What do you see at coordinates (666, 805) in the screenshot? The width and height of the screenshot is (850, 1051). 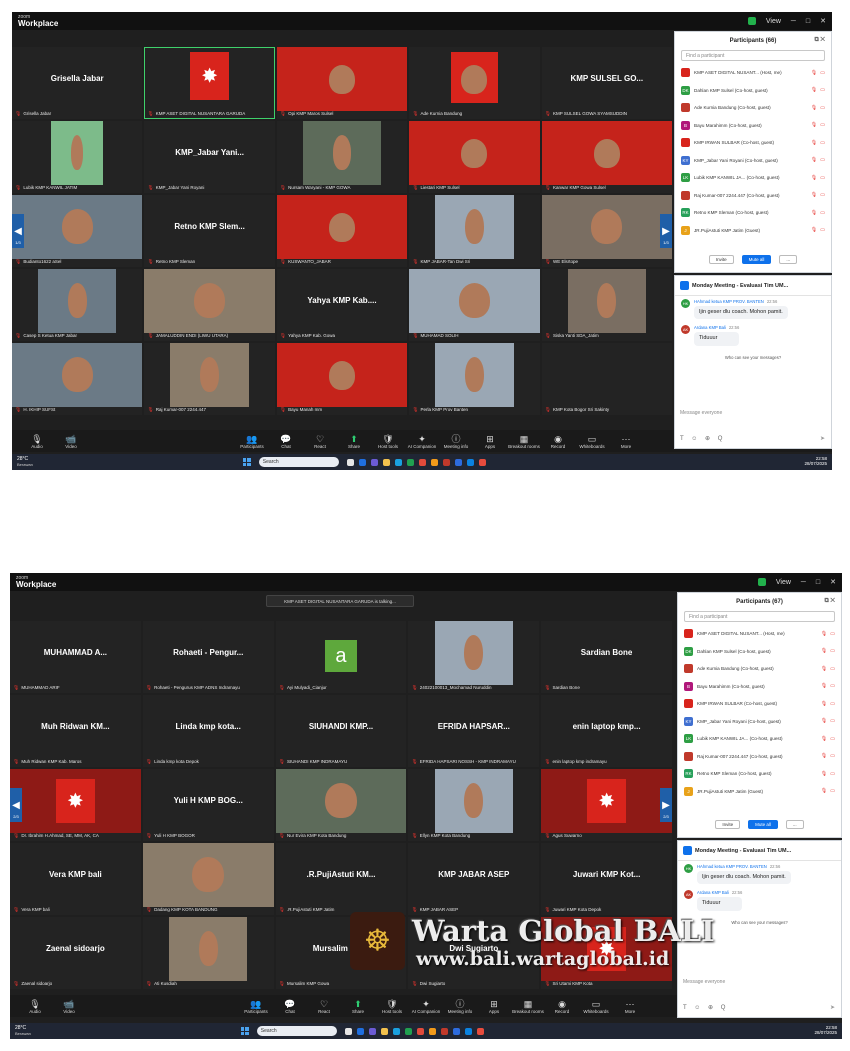 I see `gallery-next-button: ▶ 2/3` at bounding box center [666, 805].